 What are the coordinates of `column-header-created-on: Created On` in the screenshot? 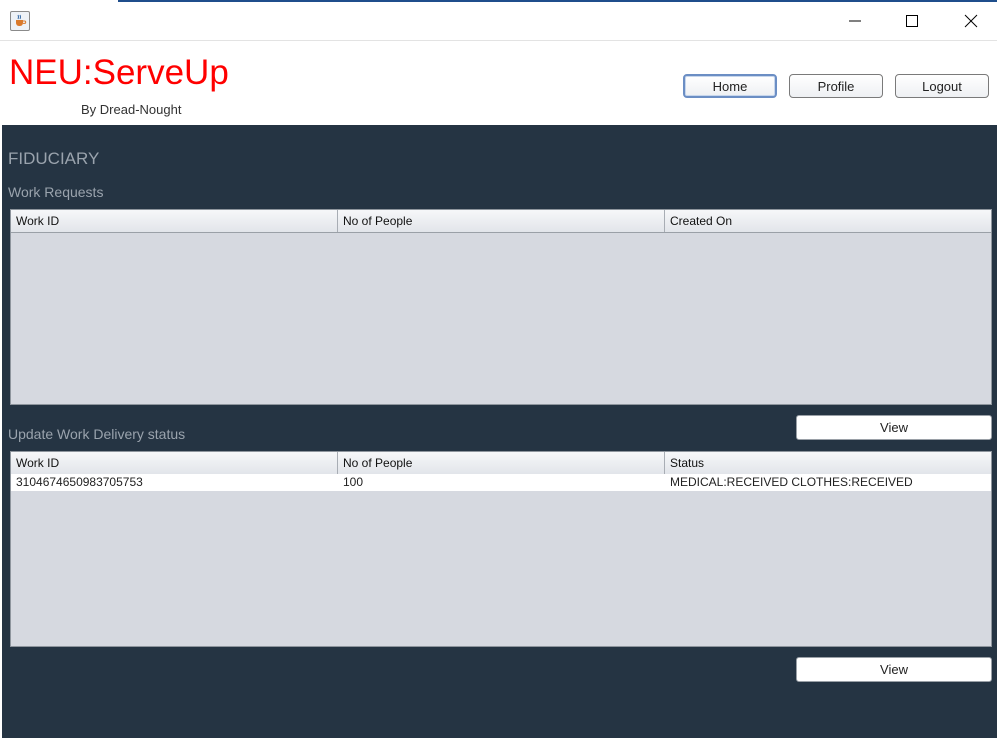 It's located at (828, 221).